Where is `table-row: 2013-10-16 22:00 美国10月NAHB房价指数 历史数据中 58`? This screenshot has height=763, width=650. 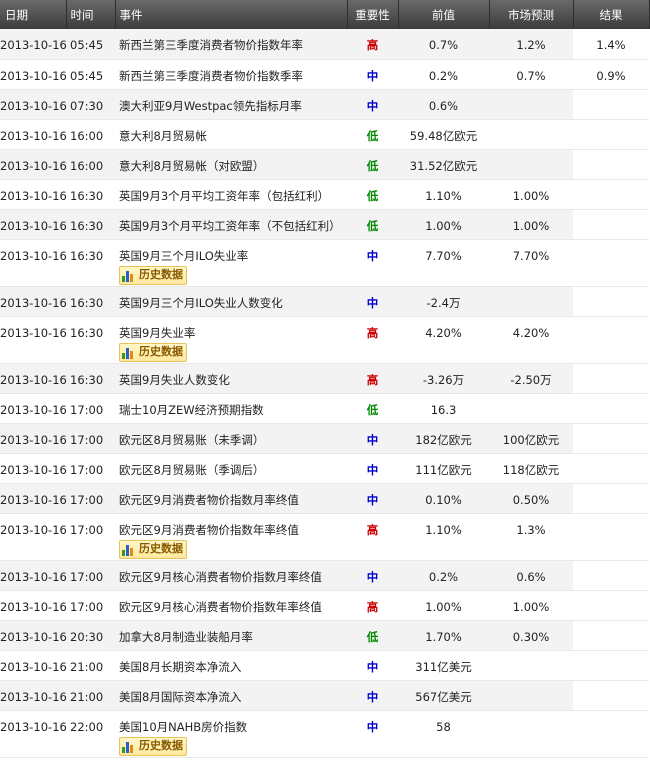
table-row: 2013-10-16 22:00 美国10月NAHB房价指数 历史数据中 58 is located at coordinates (324, 734).